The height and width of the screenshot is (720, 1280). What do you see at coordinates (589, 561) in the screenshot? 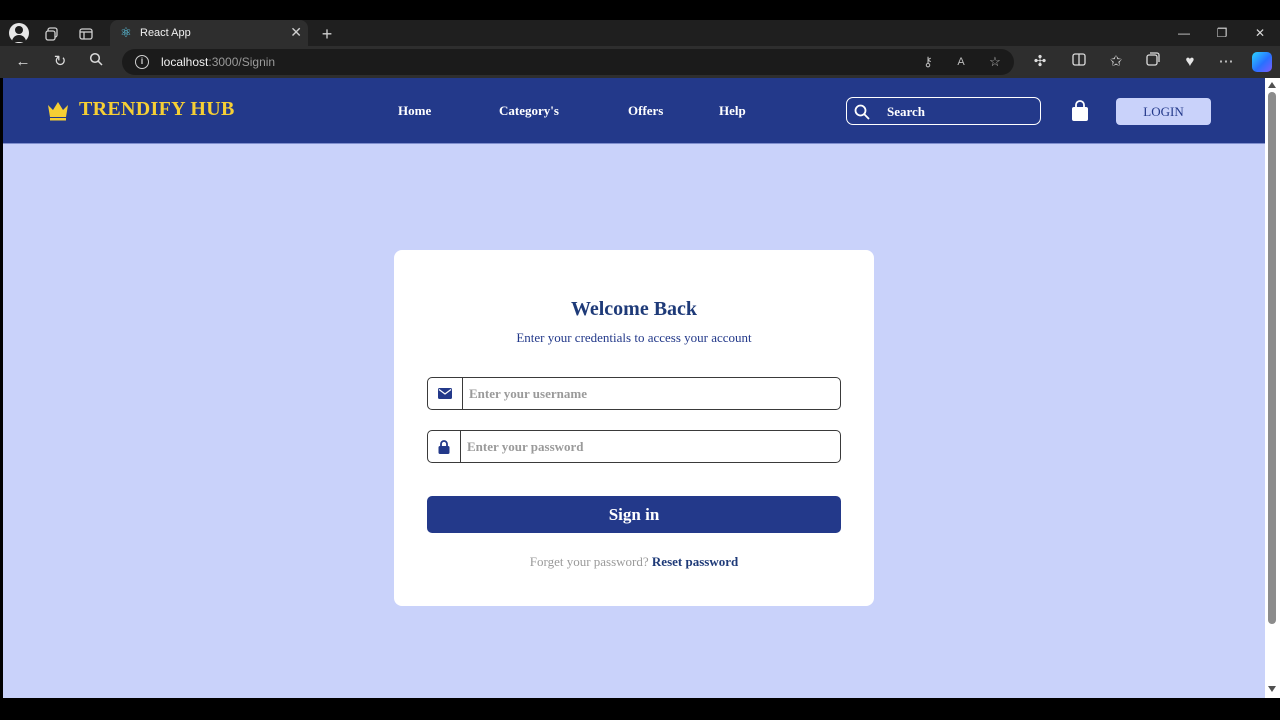
I see `forgot-password-text: Forget your password?` at bounding box center [589, 561].